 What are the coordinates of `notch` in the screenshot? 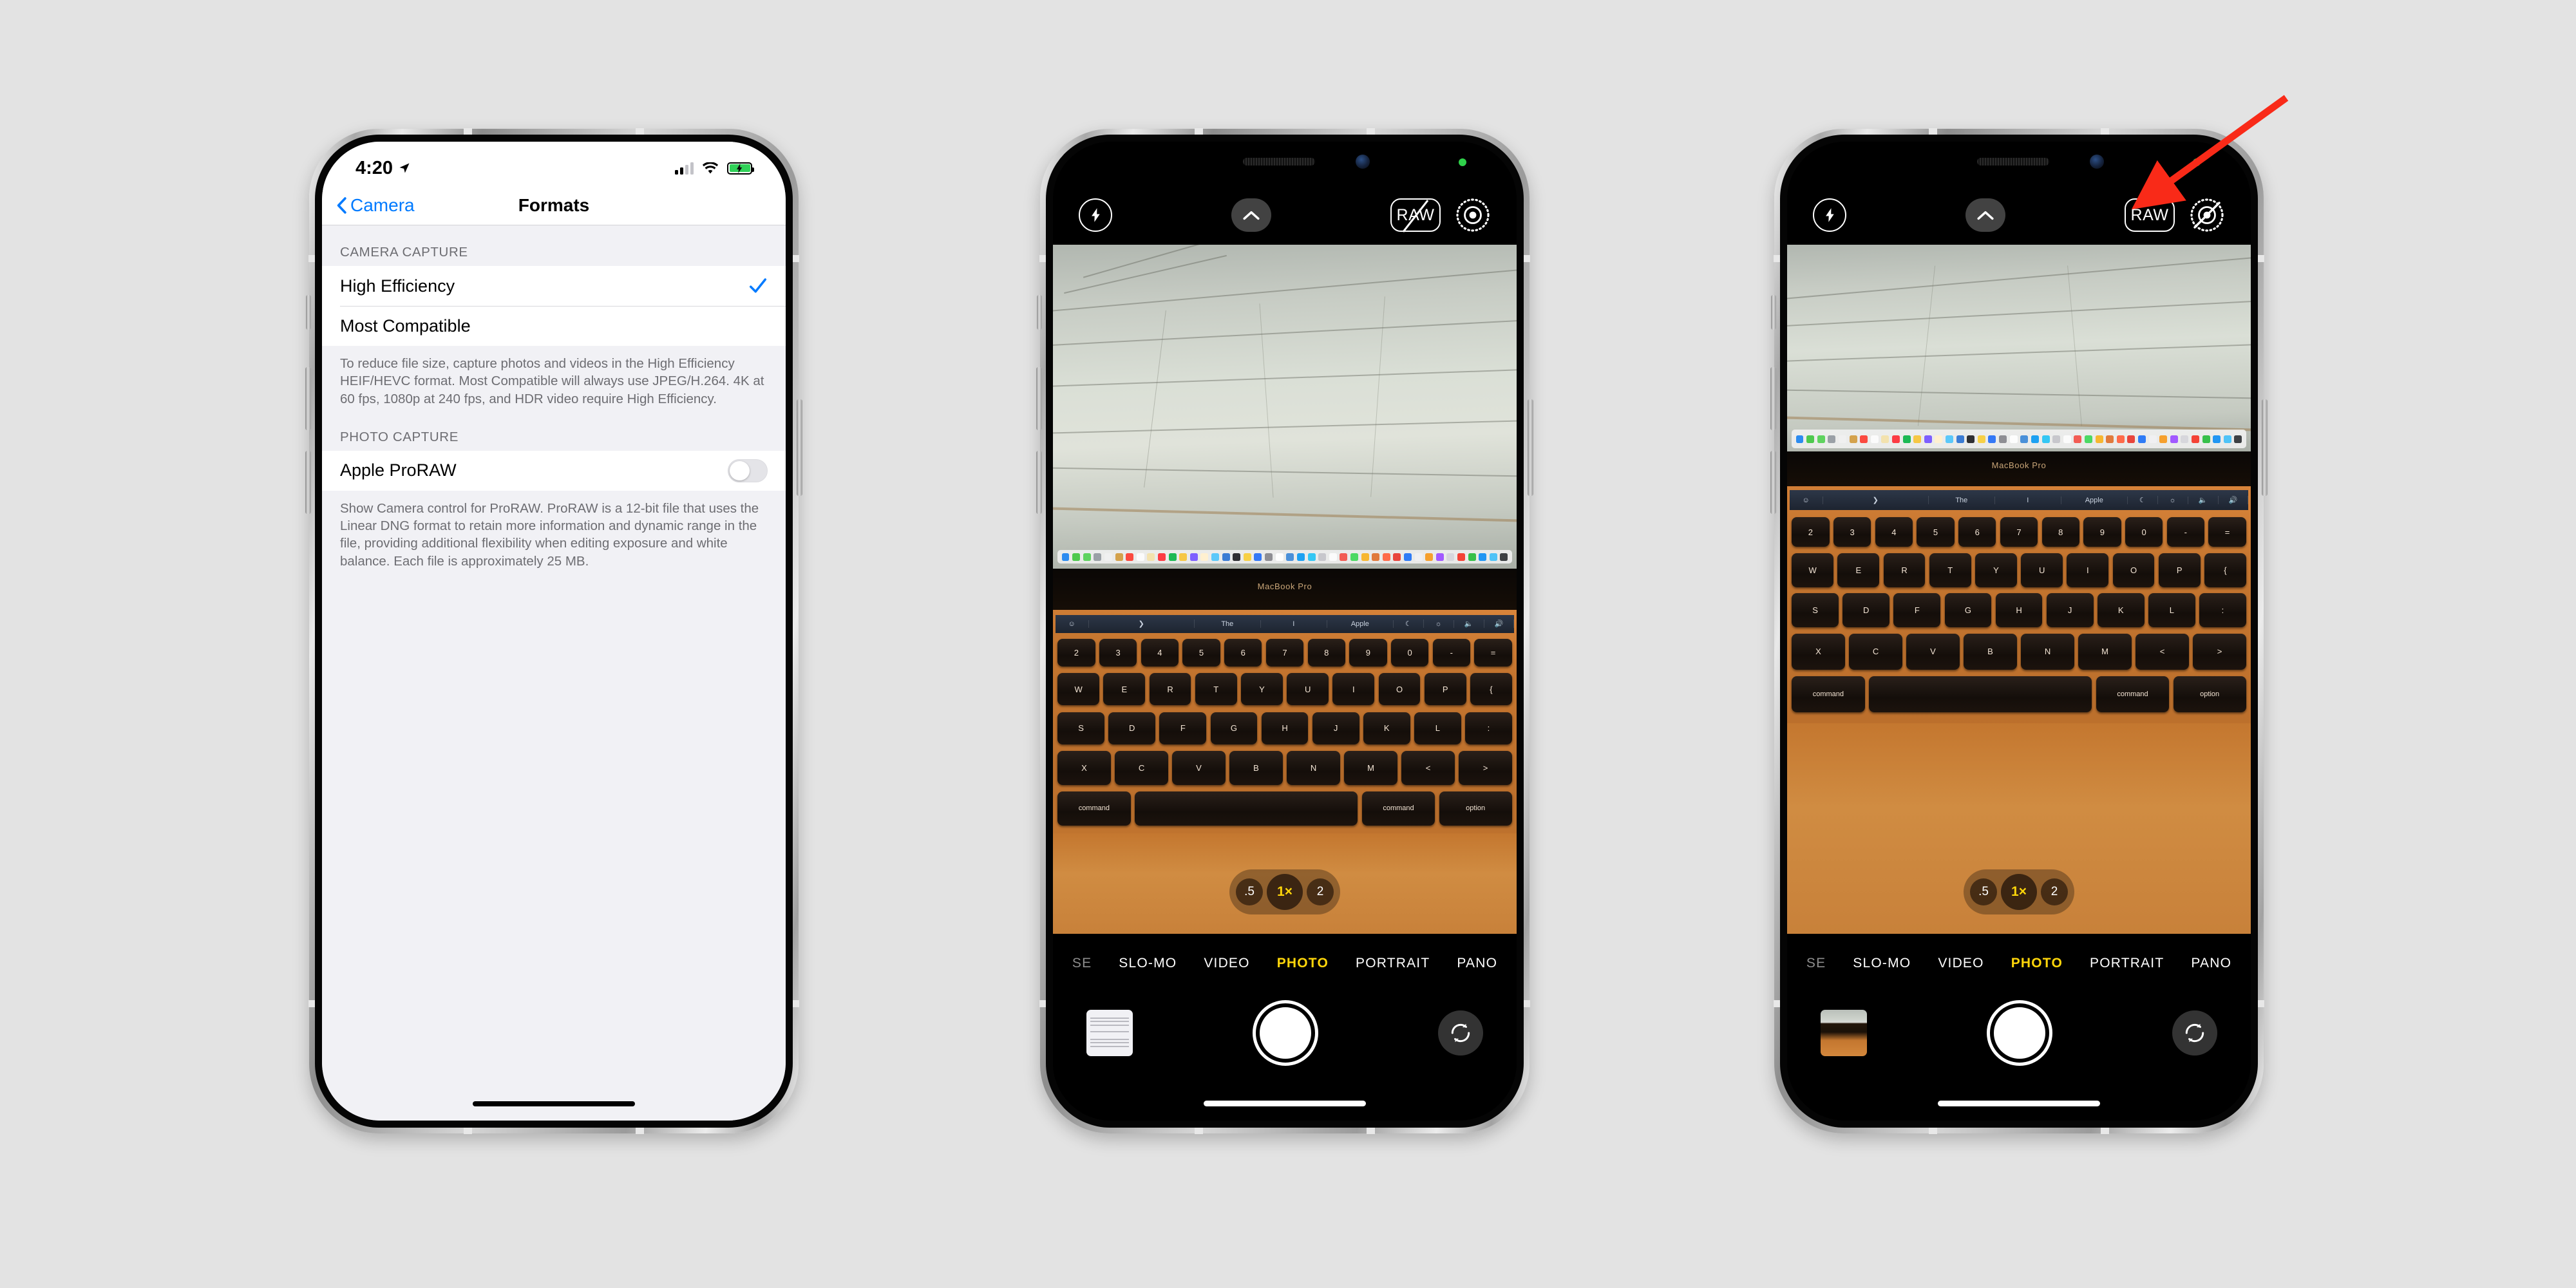 It's located at (1285, 163).